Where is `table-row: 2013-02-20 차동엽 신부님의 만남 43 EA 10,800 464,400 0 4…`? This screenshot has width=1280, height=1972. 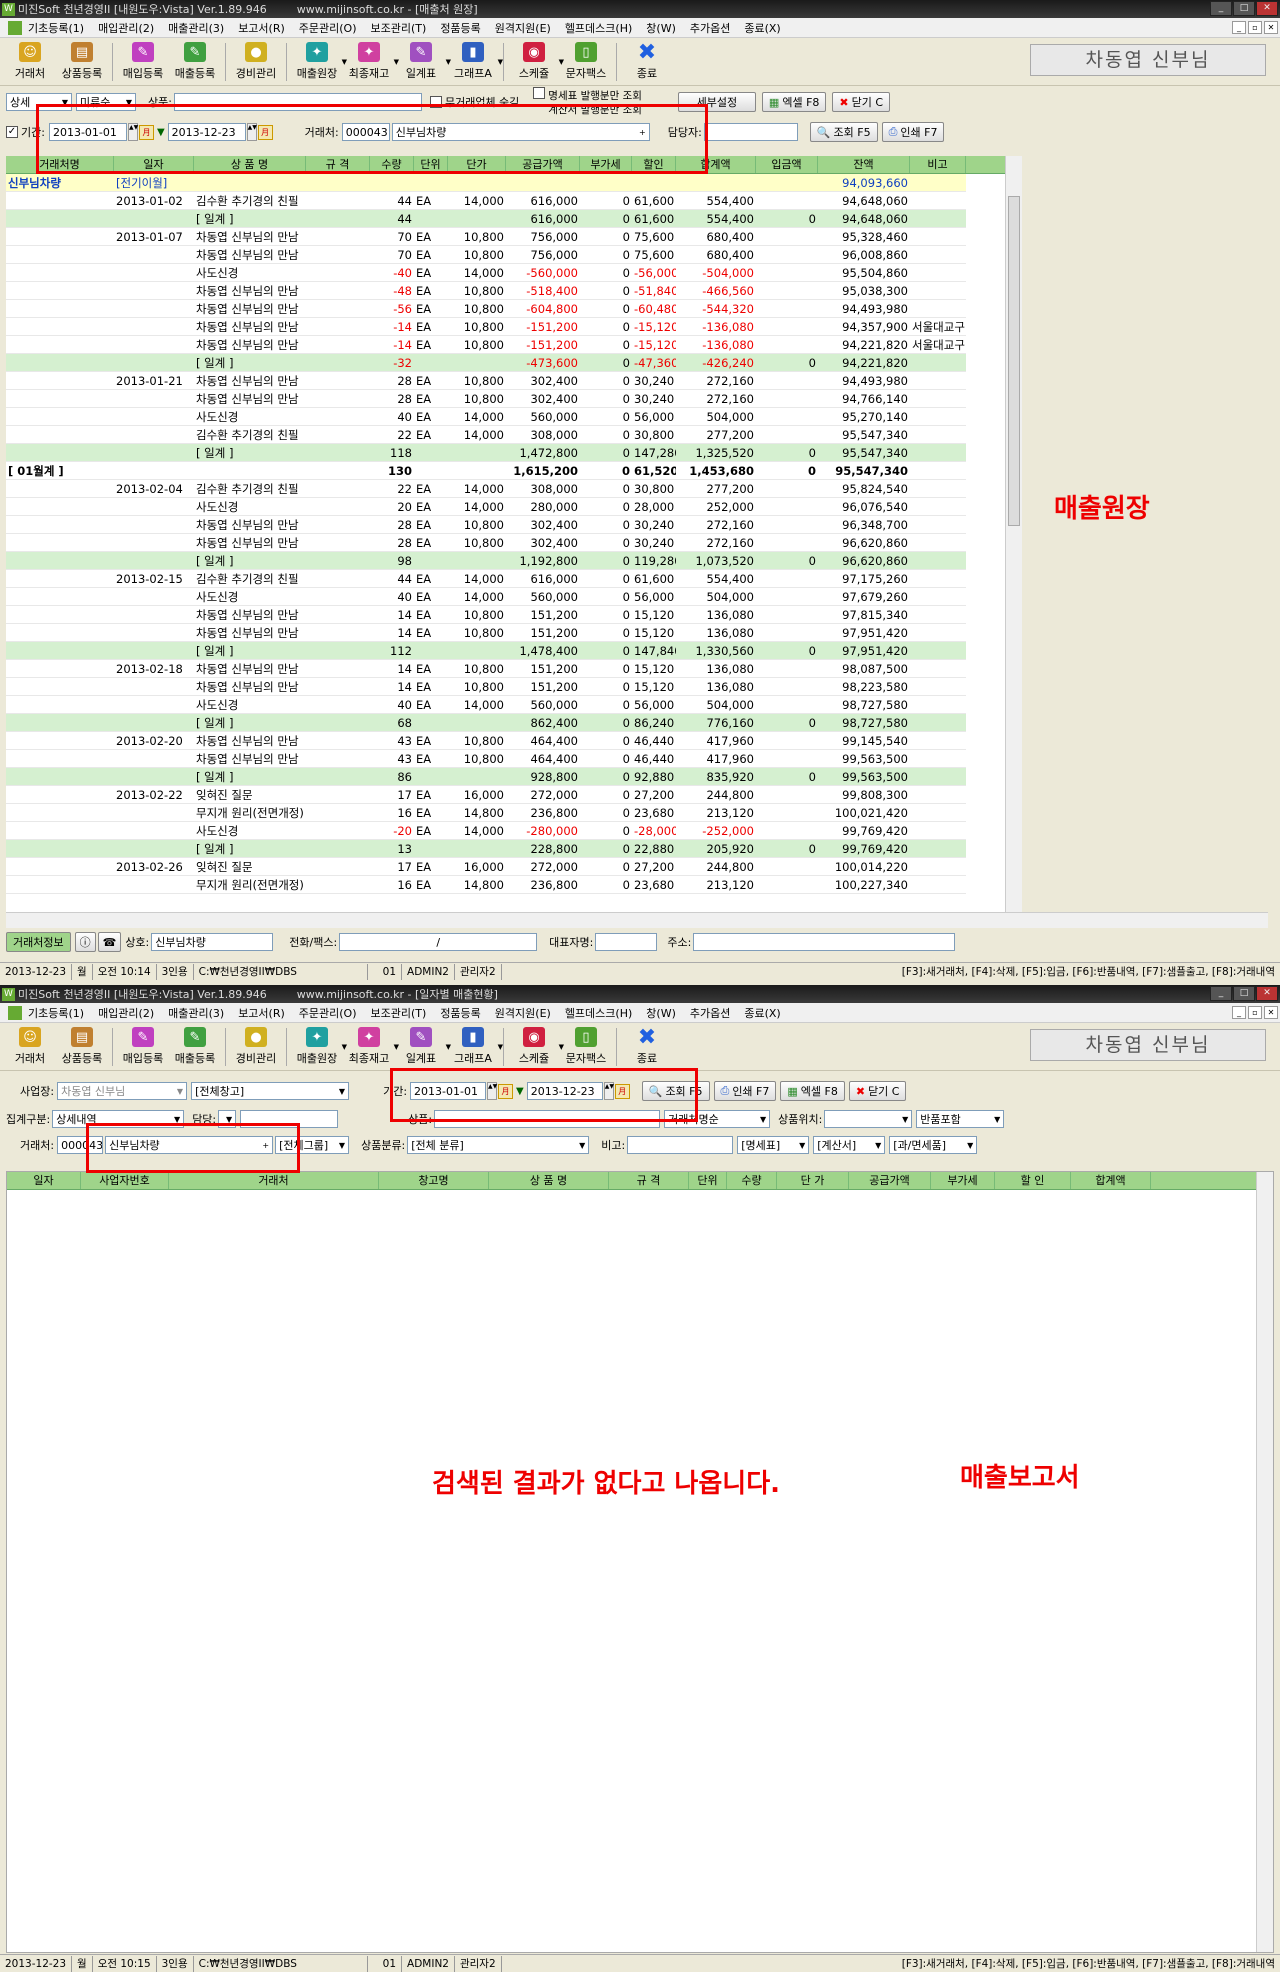 table-row: 2013-02-20 차동엽 신부님의 만남 43 EA 10,800 464,400 0 4… is located at coordinates (514, 741).